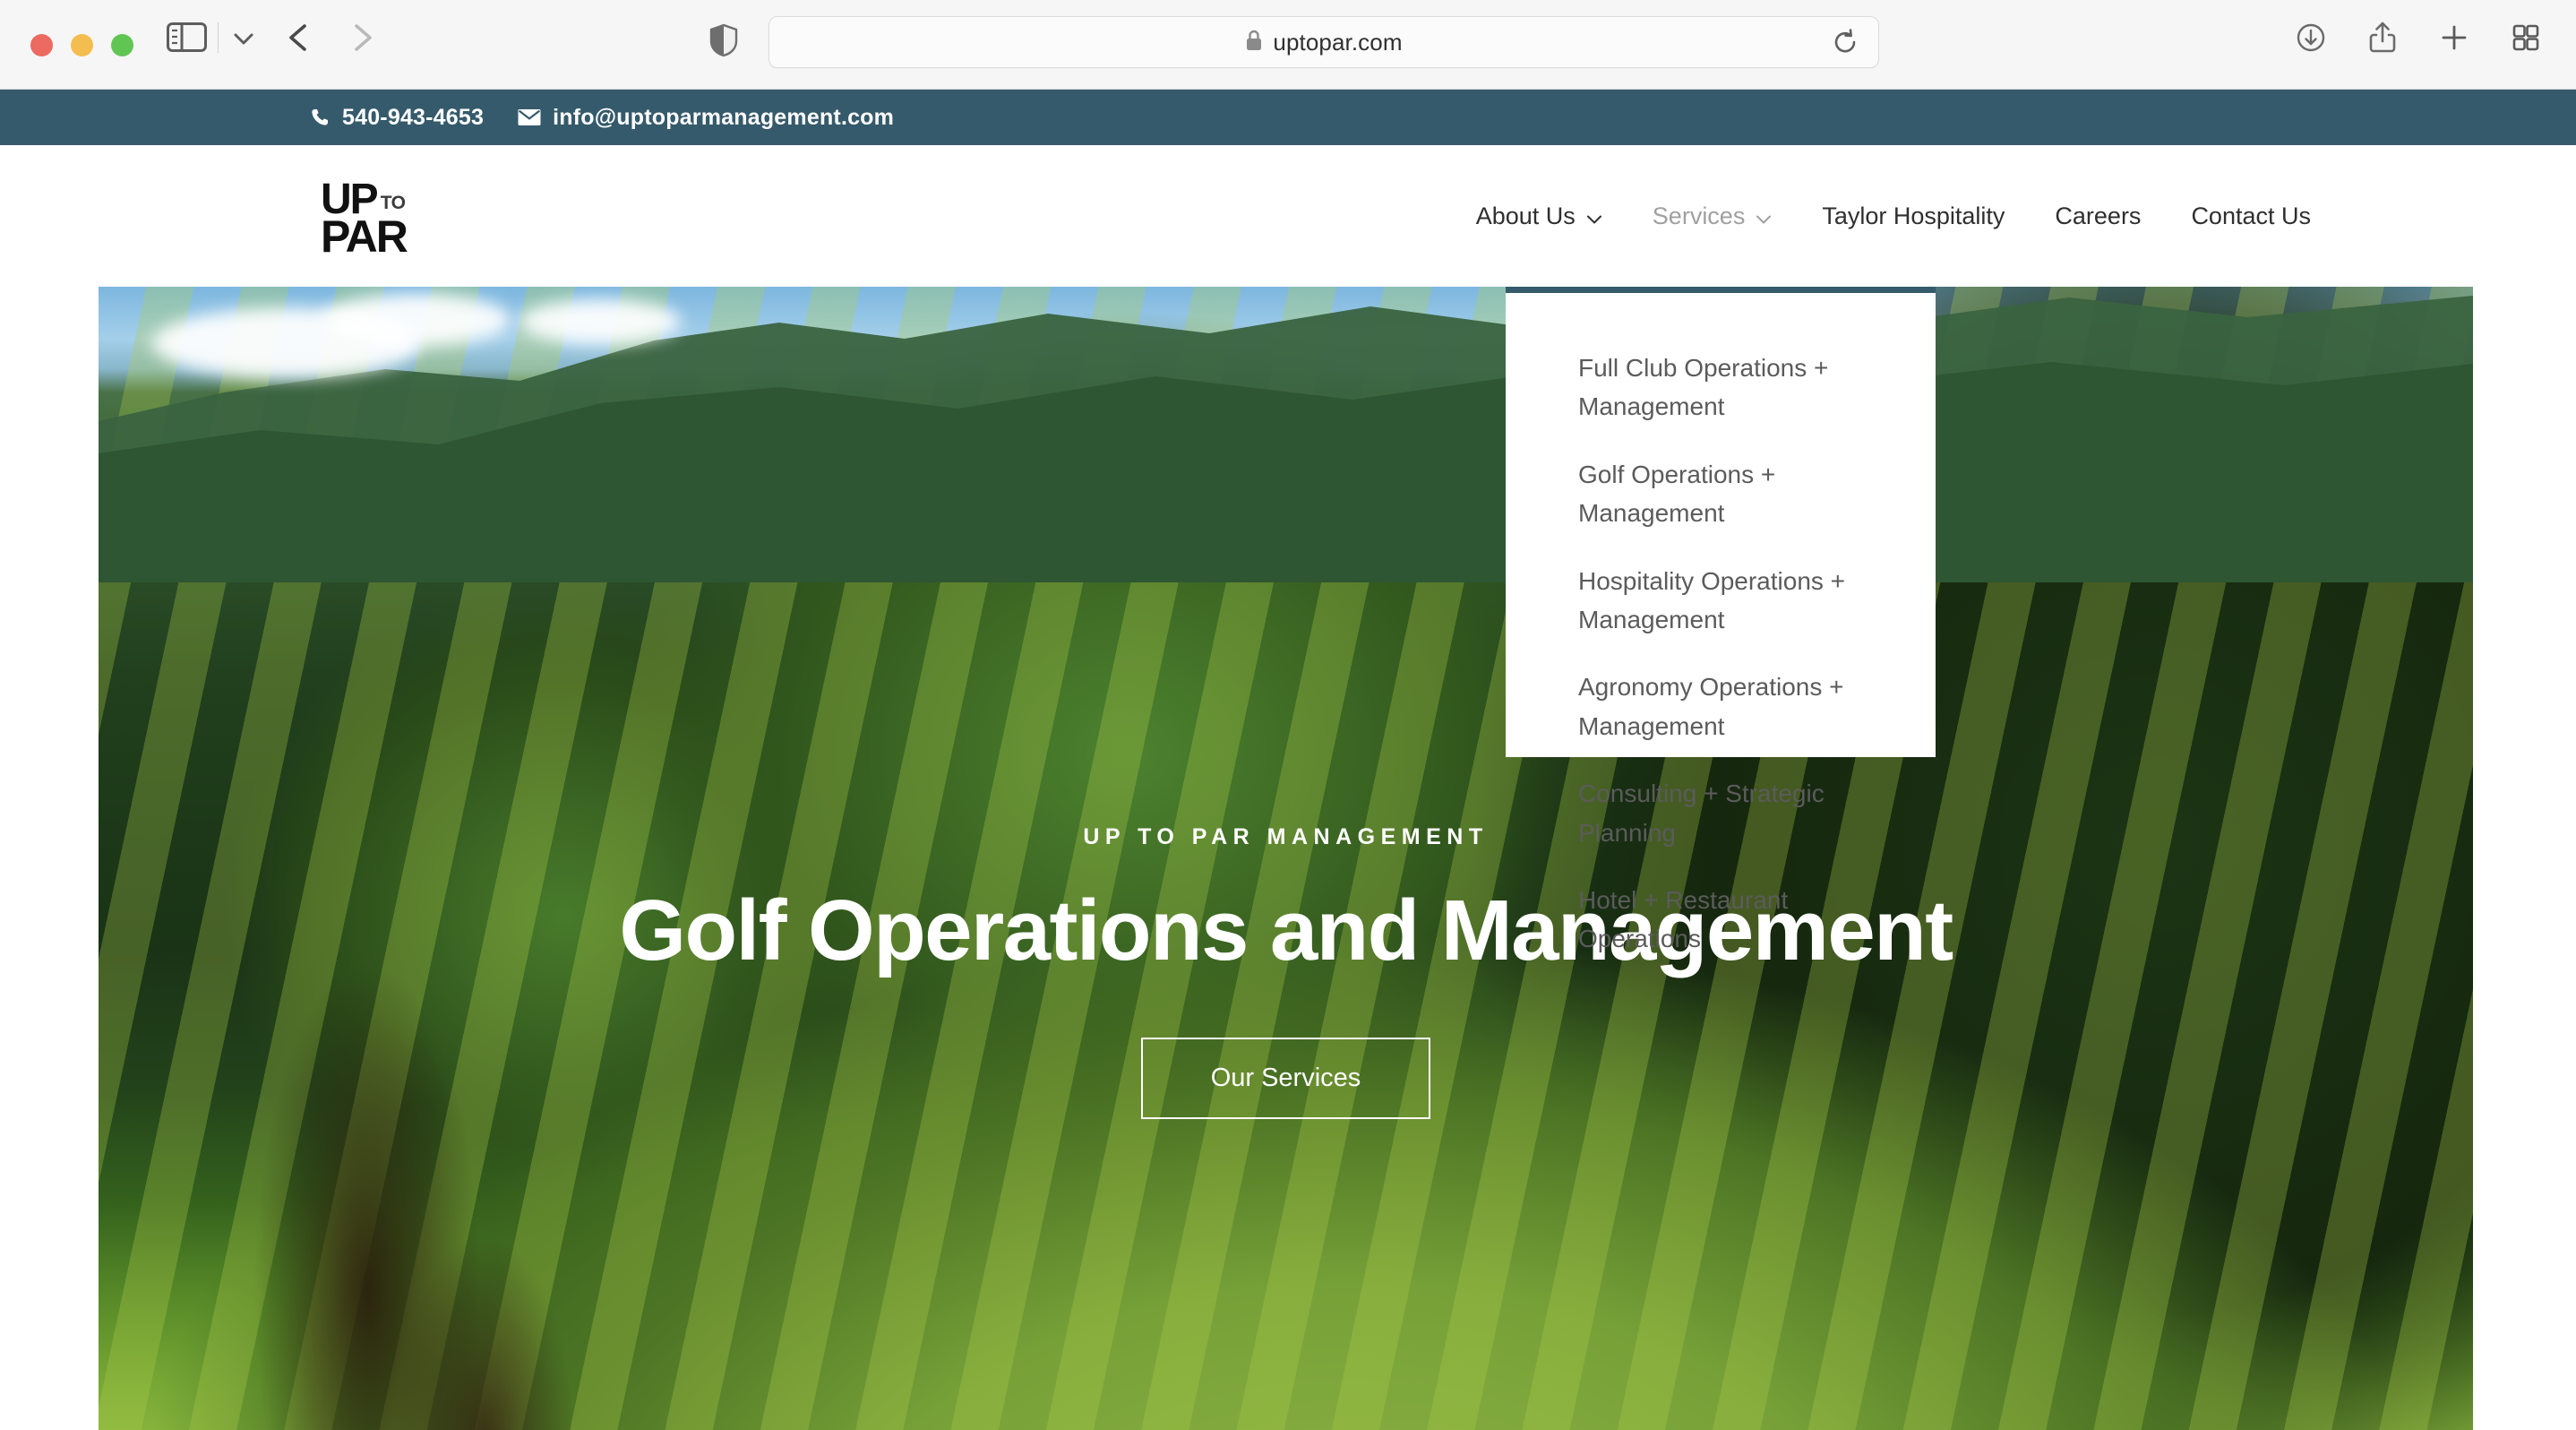 This screenshot has width=2576, height=1430. I want to click on nav-item-taylor-hospitality: Taylor Hospitality, so click(1913, 216).